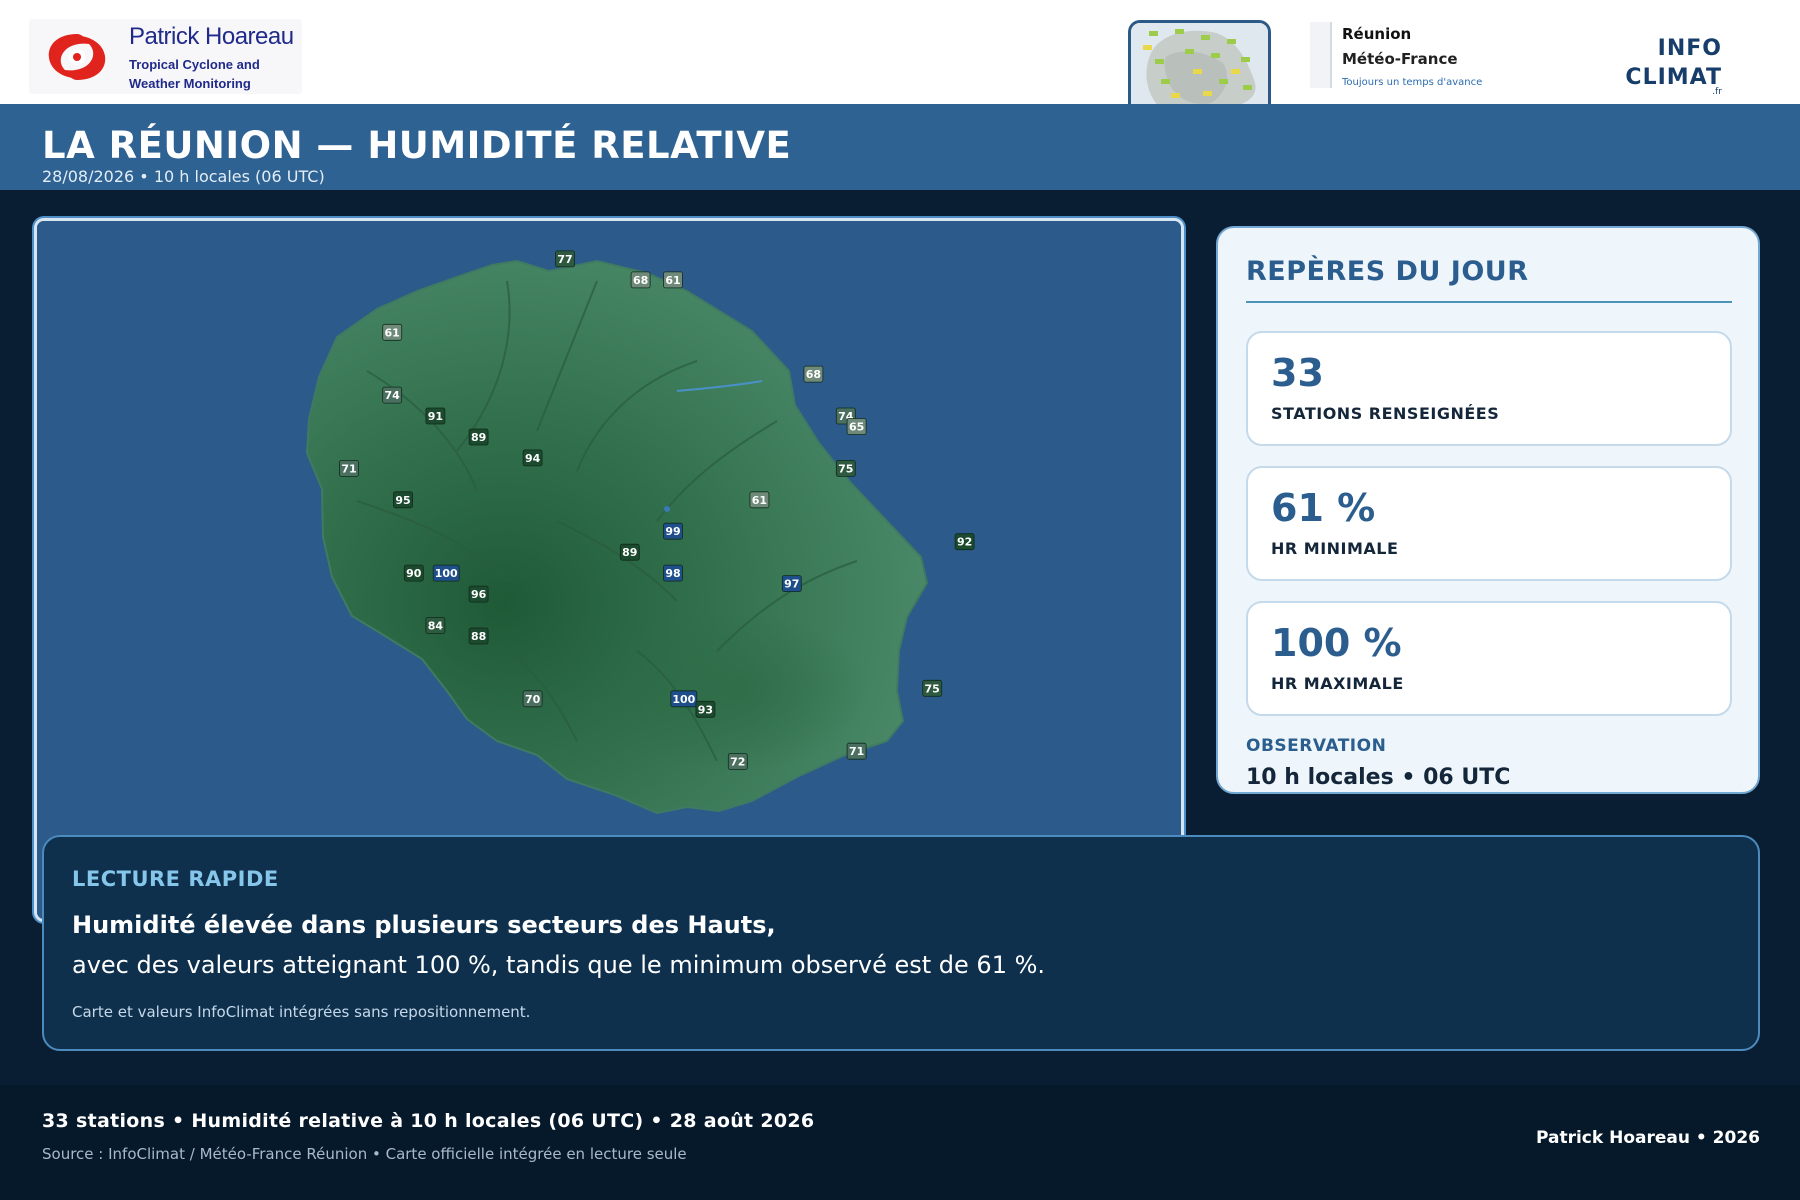 The height and width of the screenshot is (1200, 1800). I want to click on min-humidity-value: 61 %, so click(1323, 508).